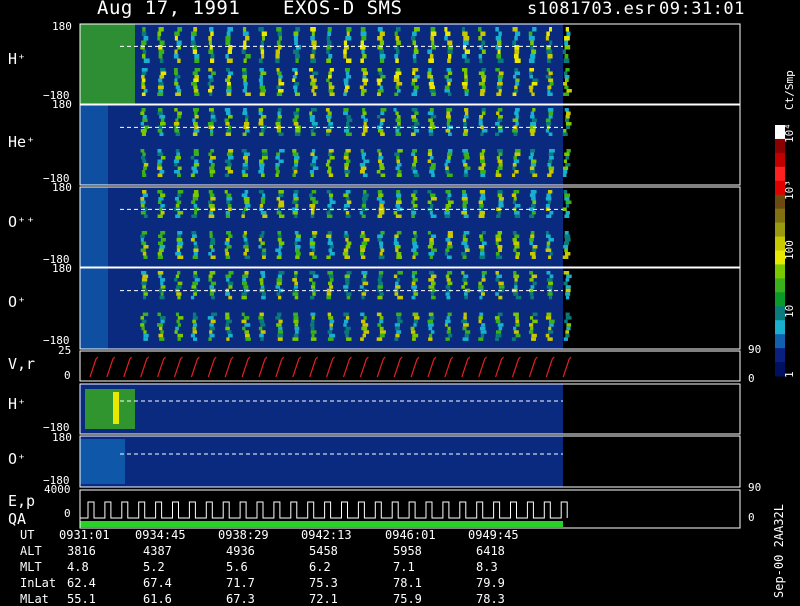 The height and width of the screenshot is (606, 800). I want to click on panel-bg, so click(321, 409).